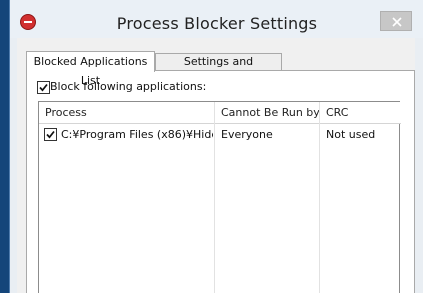 The height and width of the screenshot is (293, 423). What do you see at coordinates (128, 86) in the screenshot?
I see `block-applications-label: Block following applications:` at bounding box center [128, 86].